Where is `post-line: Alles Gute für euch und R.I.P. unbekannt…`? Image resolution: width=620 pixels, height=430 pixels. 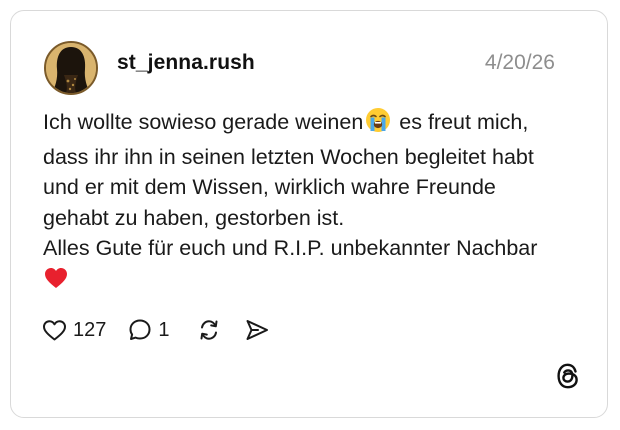 post-line: Alles Gute für euch und R.I.P. unbekannt… is located at coordinates (290, 248).